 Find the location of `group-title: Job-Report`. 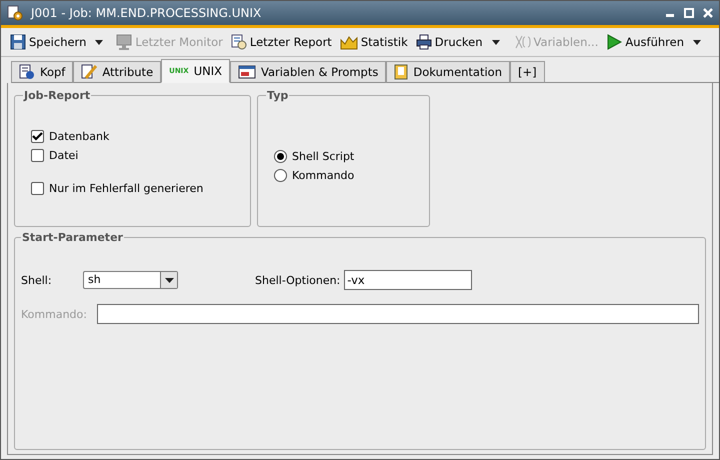

group-title: Job-Report is located at coordinates (57, 95).